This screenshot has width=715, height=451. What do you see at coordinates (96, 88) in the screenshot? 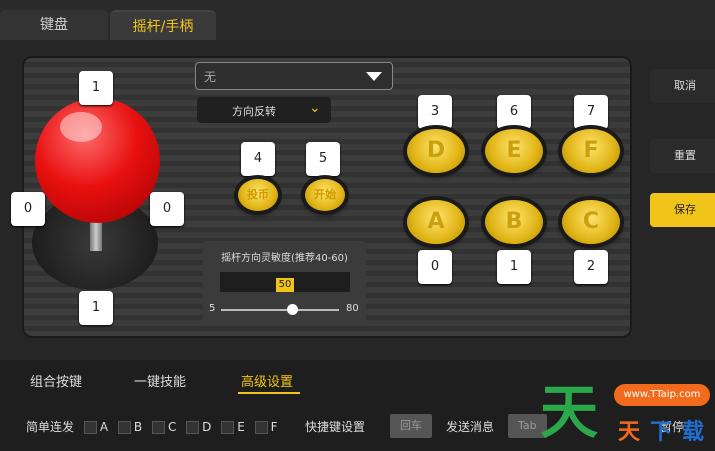
I see `joystick-up-key: 1` at bounding box center [96, 88].